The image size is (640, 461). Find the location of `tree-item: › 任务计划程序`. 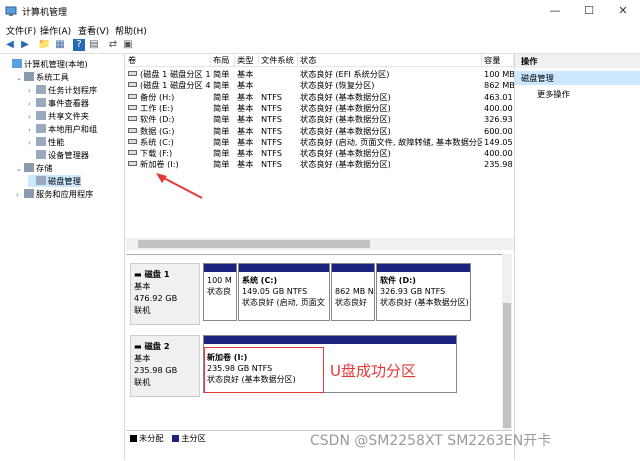

tree-item: › 任务计划程序 is located at coordinates (62, 90).